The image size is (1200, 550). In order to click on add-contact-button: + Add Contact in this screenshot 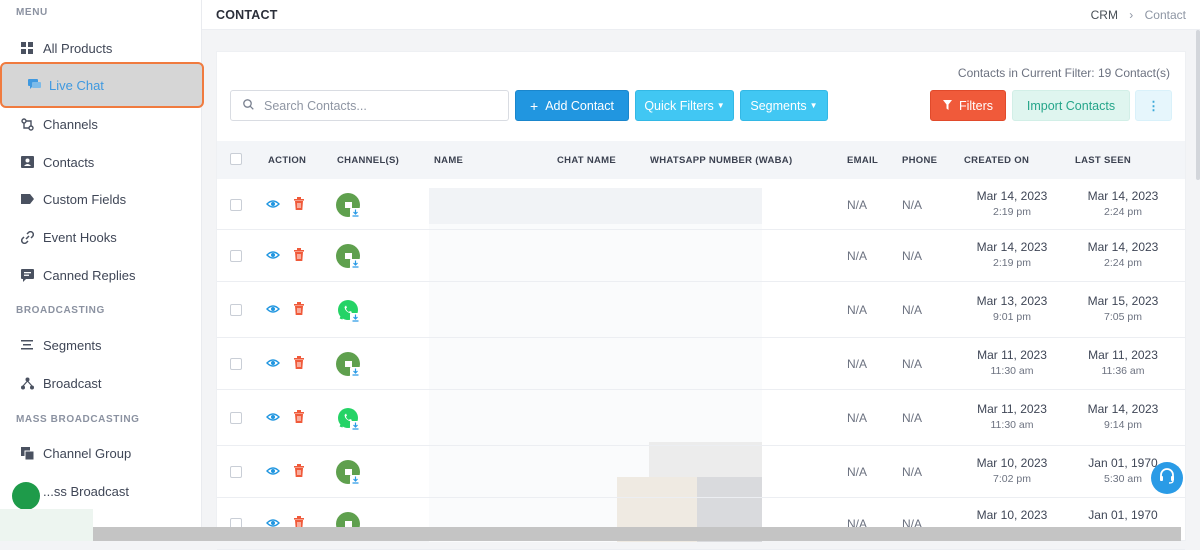, I will do `click(572, 105)`.